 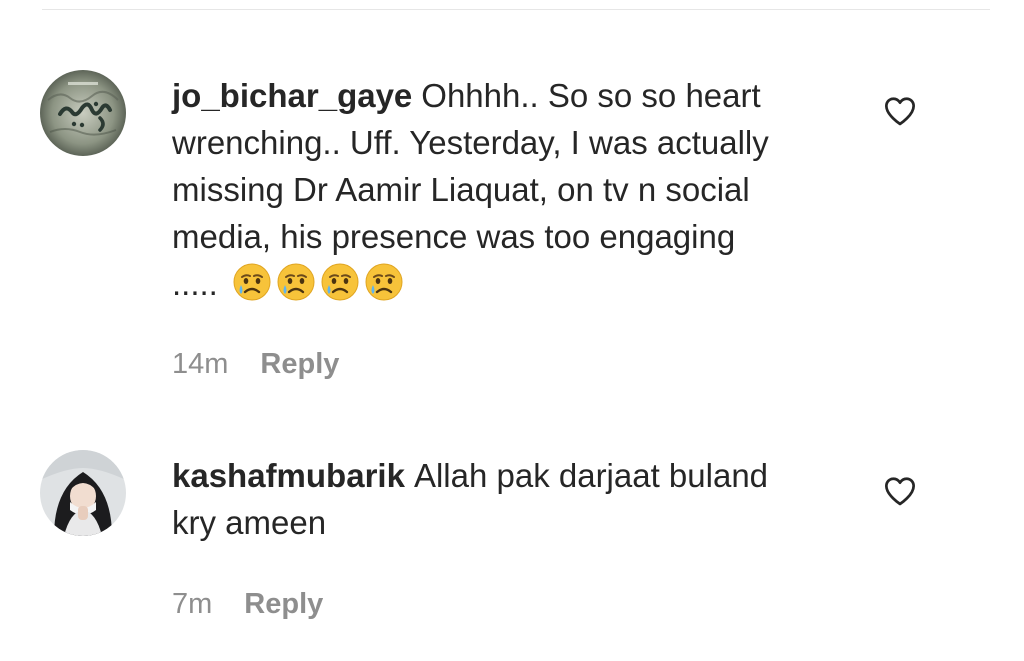 What do you see at coordinates (200, 364) in the screenshot?
I see `comment-timestamp: 14m` at bounding box center [200, 364].